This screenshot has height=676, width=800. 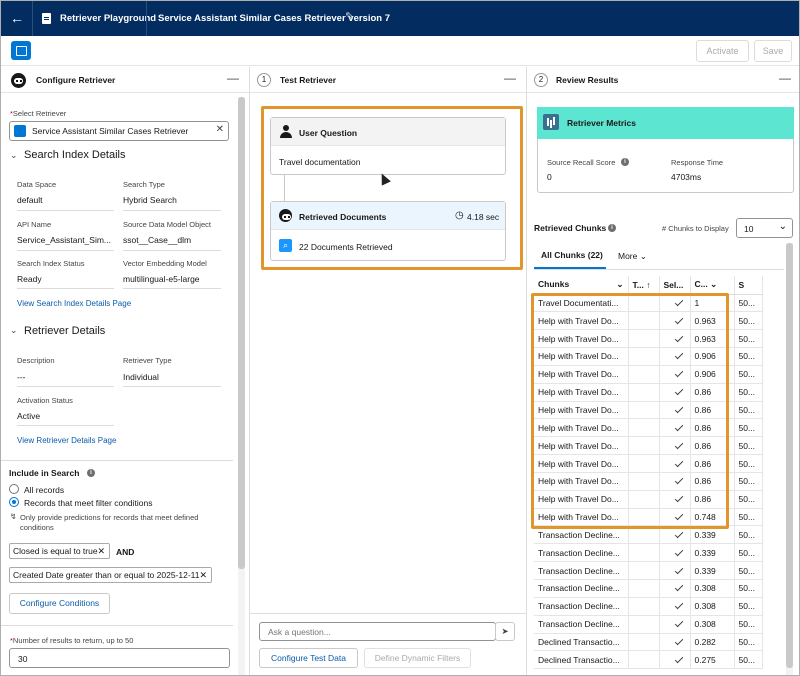 I want to click on retriever-details-section-title: Retriever Details, so click(x=64, y=331).